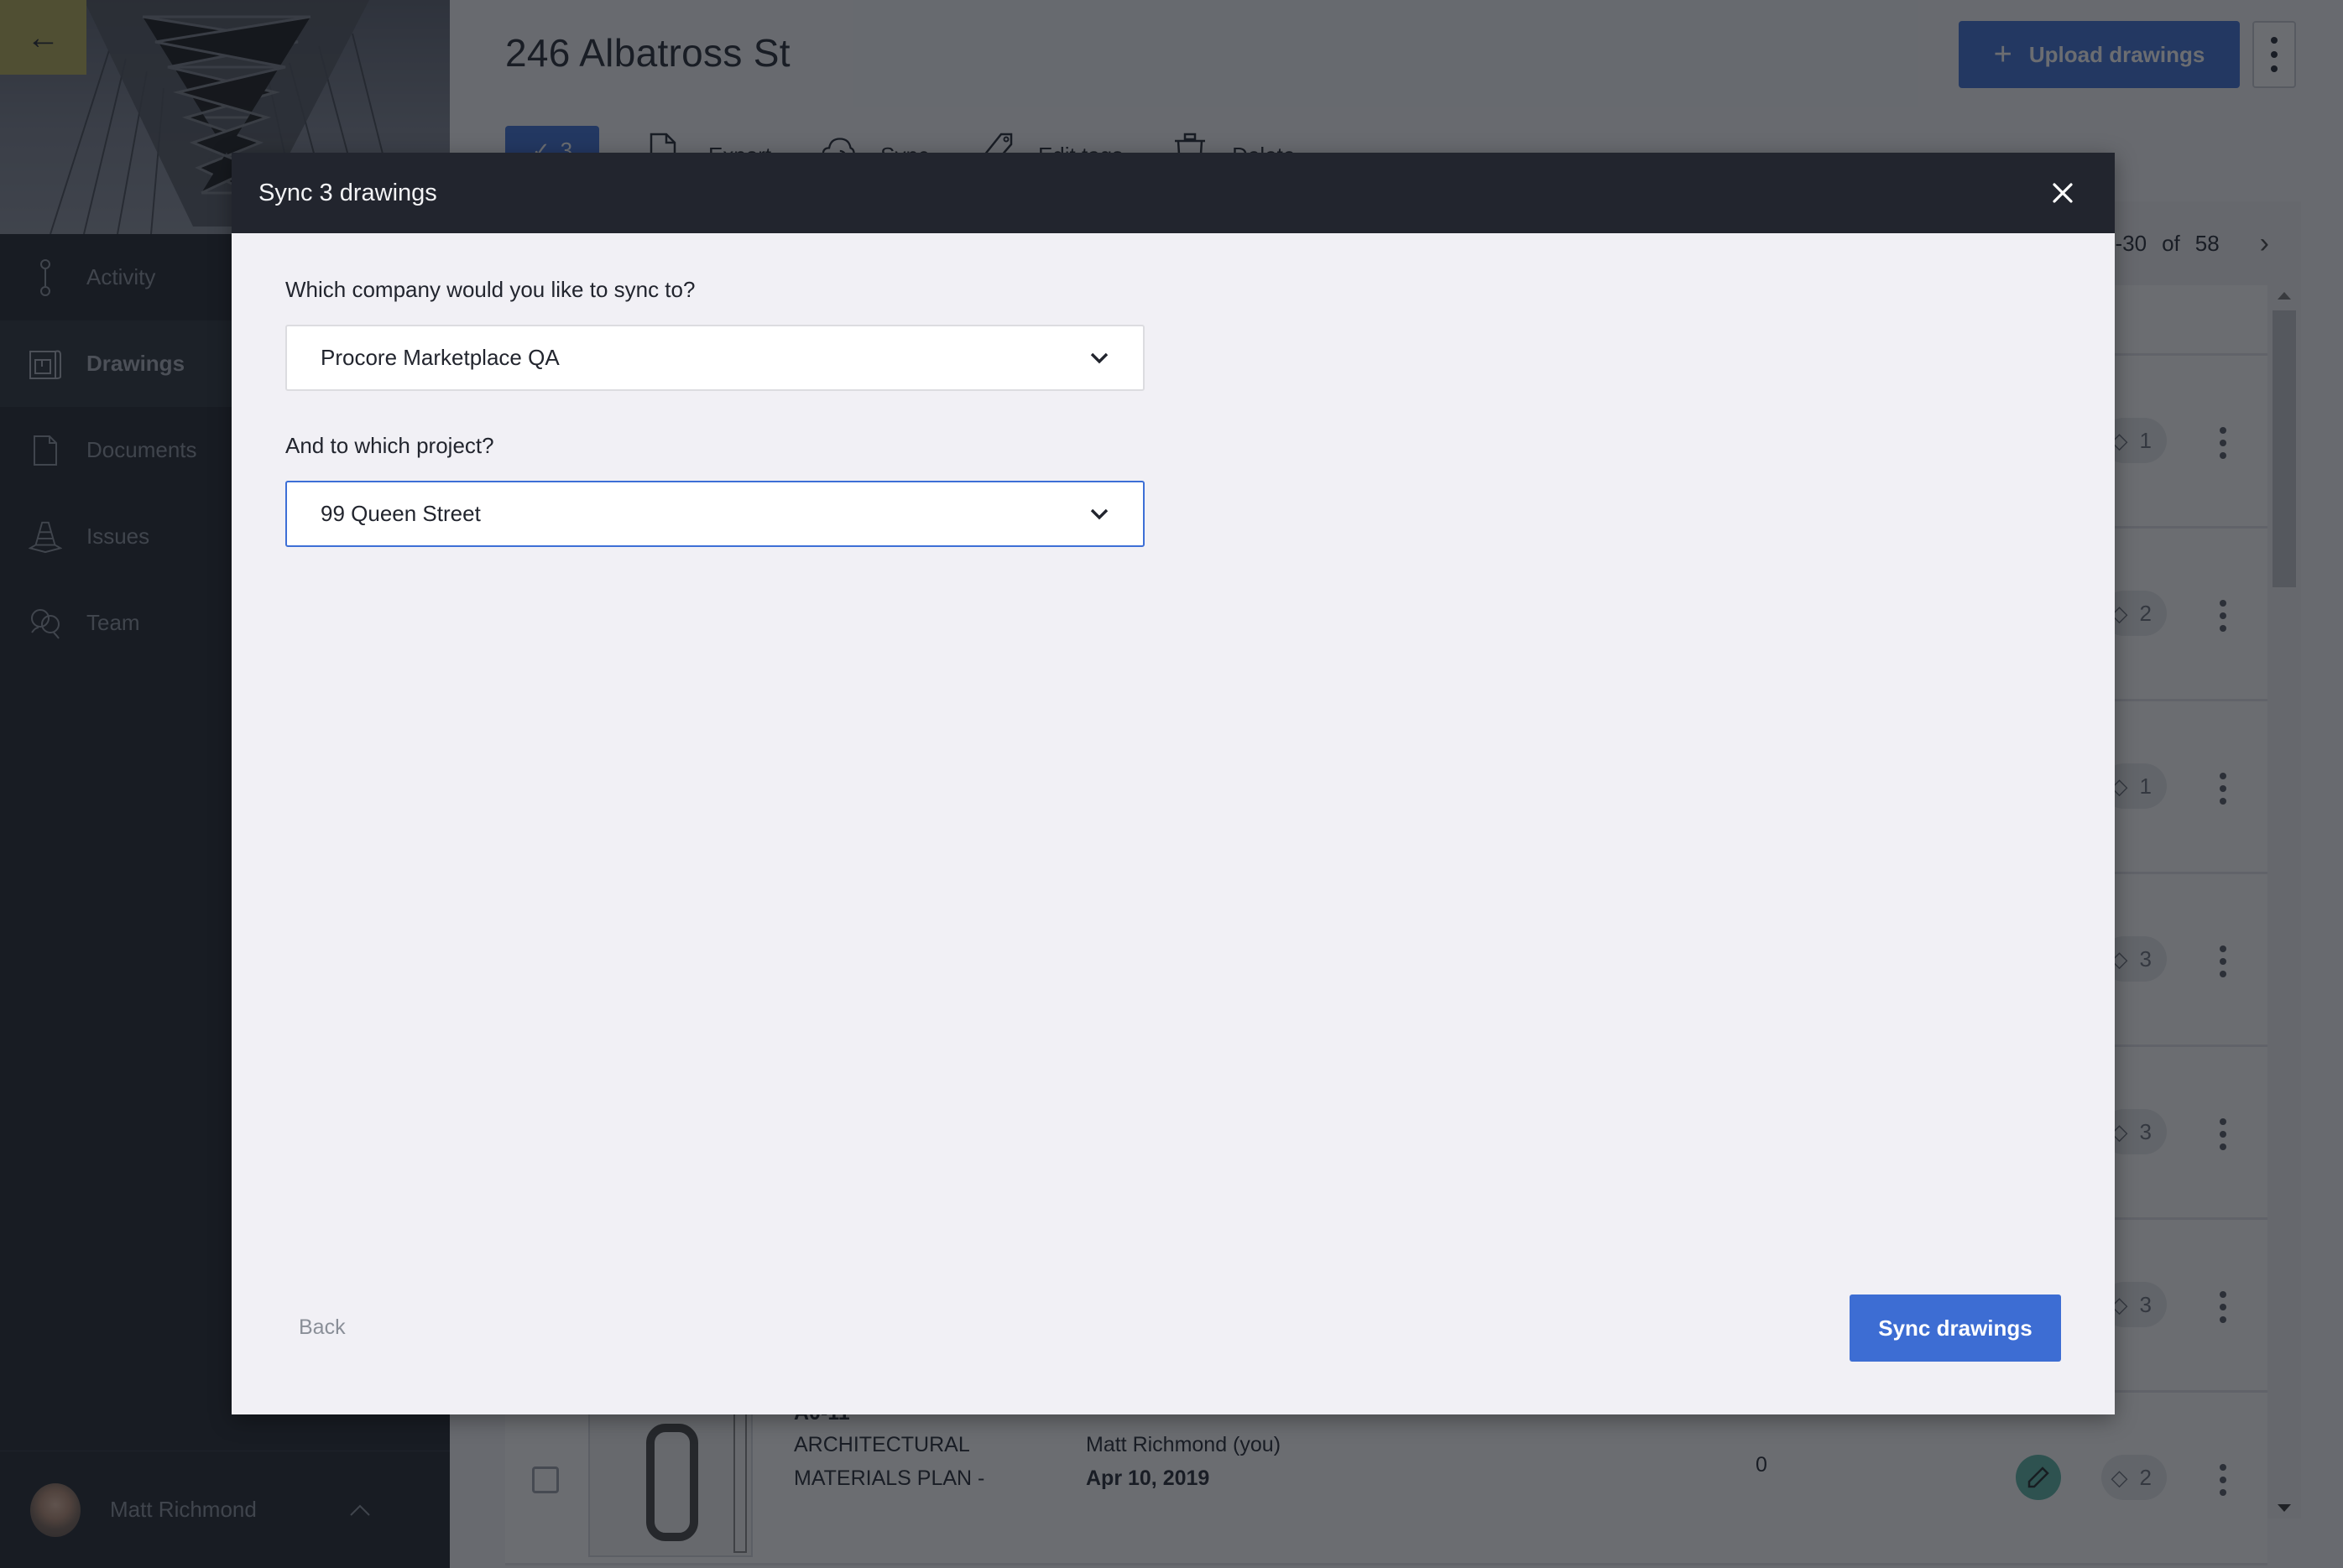 This screenshot has width=2343, height=1568. What do you see at coordinates (491, 289) in the screenshot?
I see `company-label: Which company would you like to sync to?` at bounding box center [491, 289].